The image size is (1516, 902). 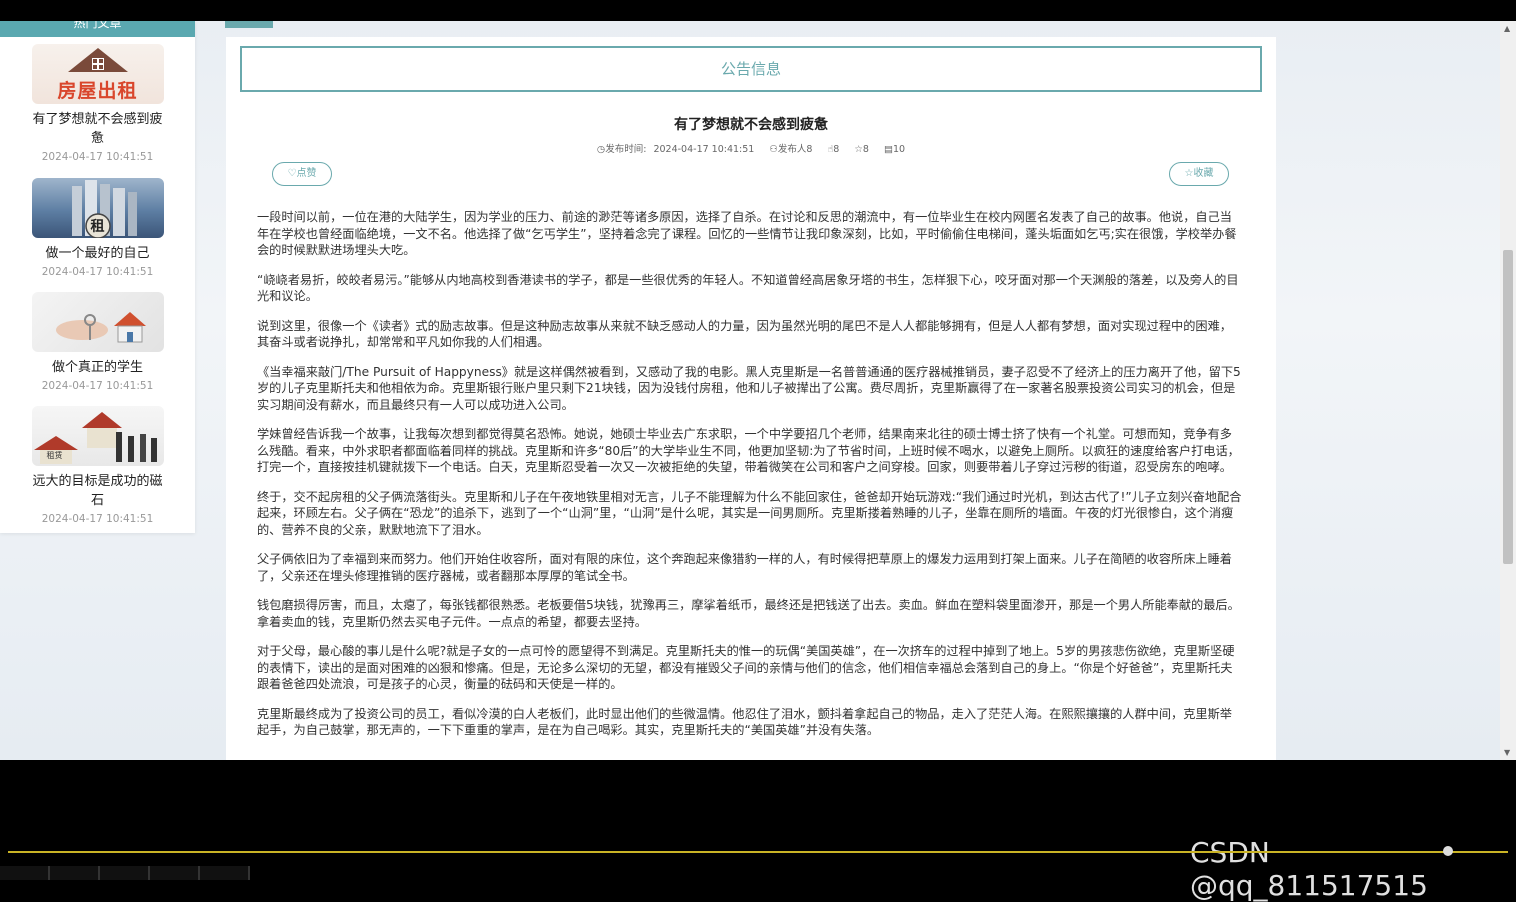 I want to click on sidebar-item-3: 做个真正的学生 2024-04-17 10:41:51, so click(x=97, y=342).